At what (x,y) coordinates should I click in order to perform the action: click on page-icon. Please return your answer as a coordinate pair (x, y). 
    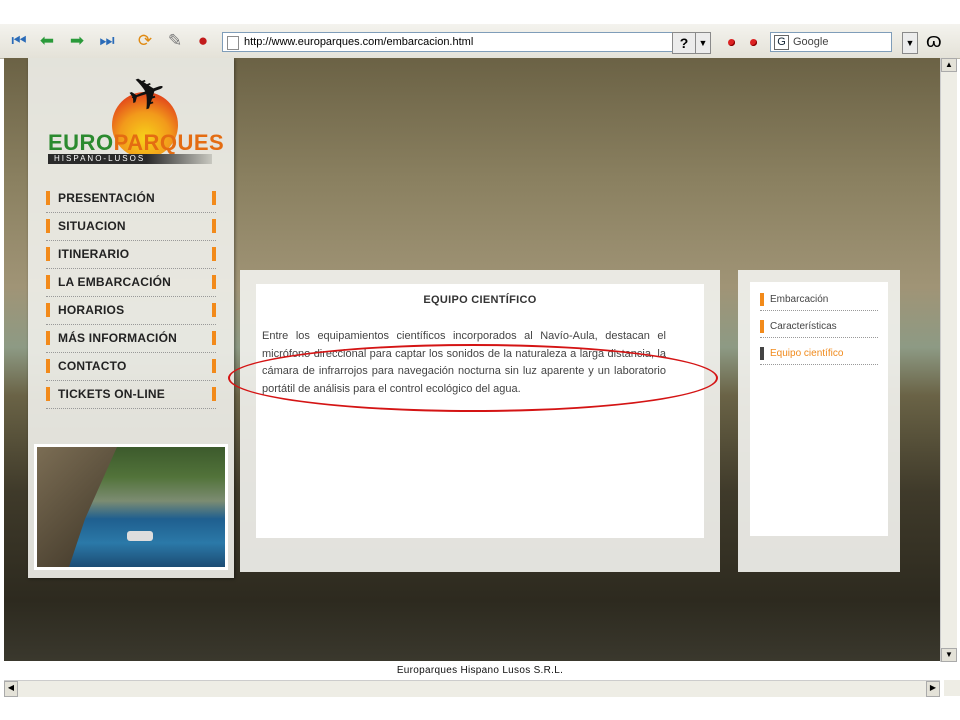
    Looking at the image, I should click on (233, 43).